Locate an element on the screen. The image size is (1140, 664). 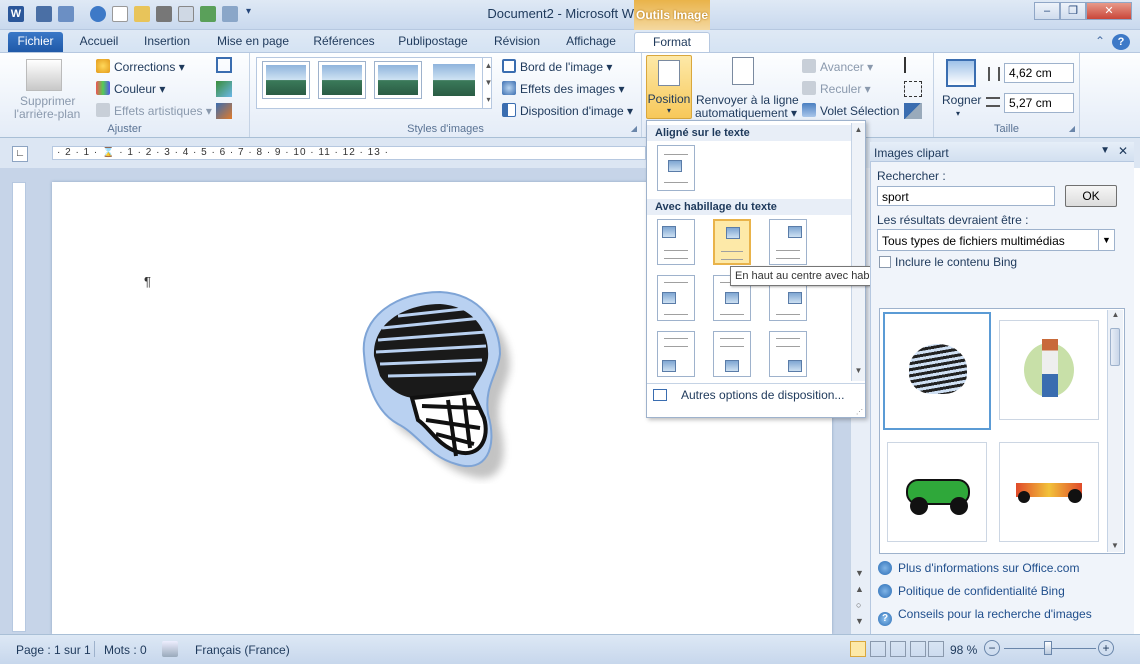
clipart-result-race-car-green is located at coordinates (937, 492).